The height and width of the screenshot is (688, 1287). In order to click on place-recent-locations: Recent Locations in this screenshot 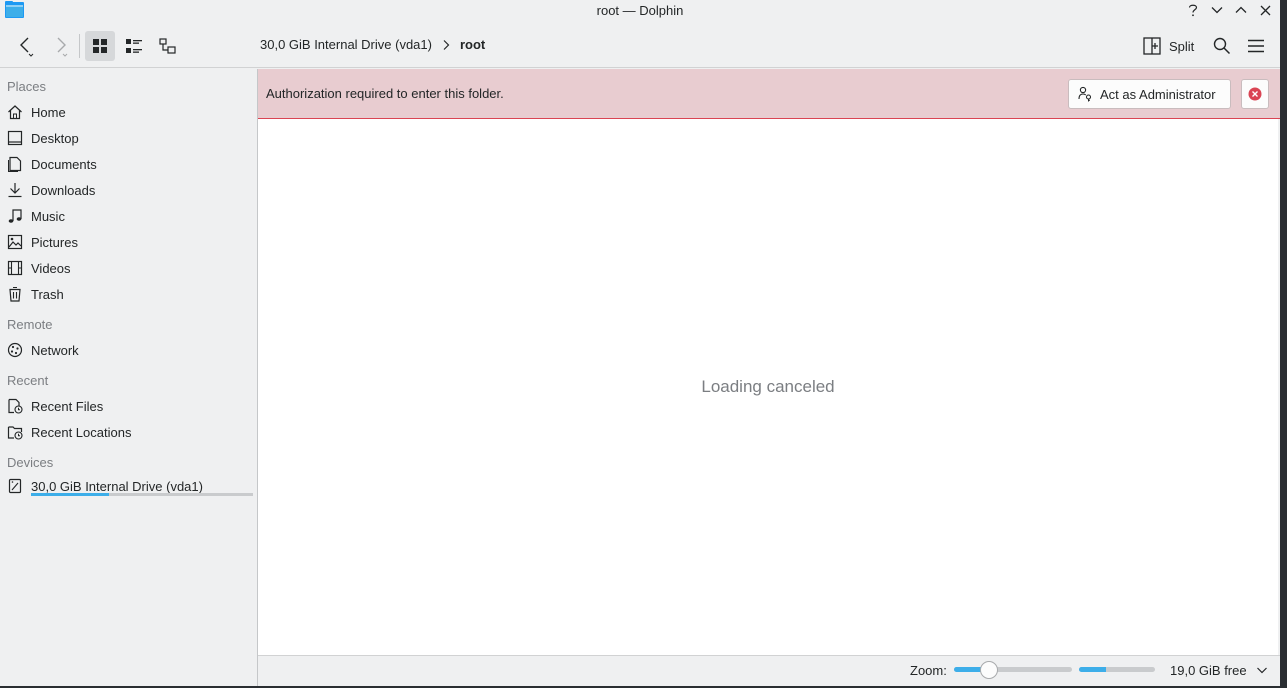, I will do `click(130, 432)`.